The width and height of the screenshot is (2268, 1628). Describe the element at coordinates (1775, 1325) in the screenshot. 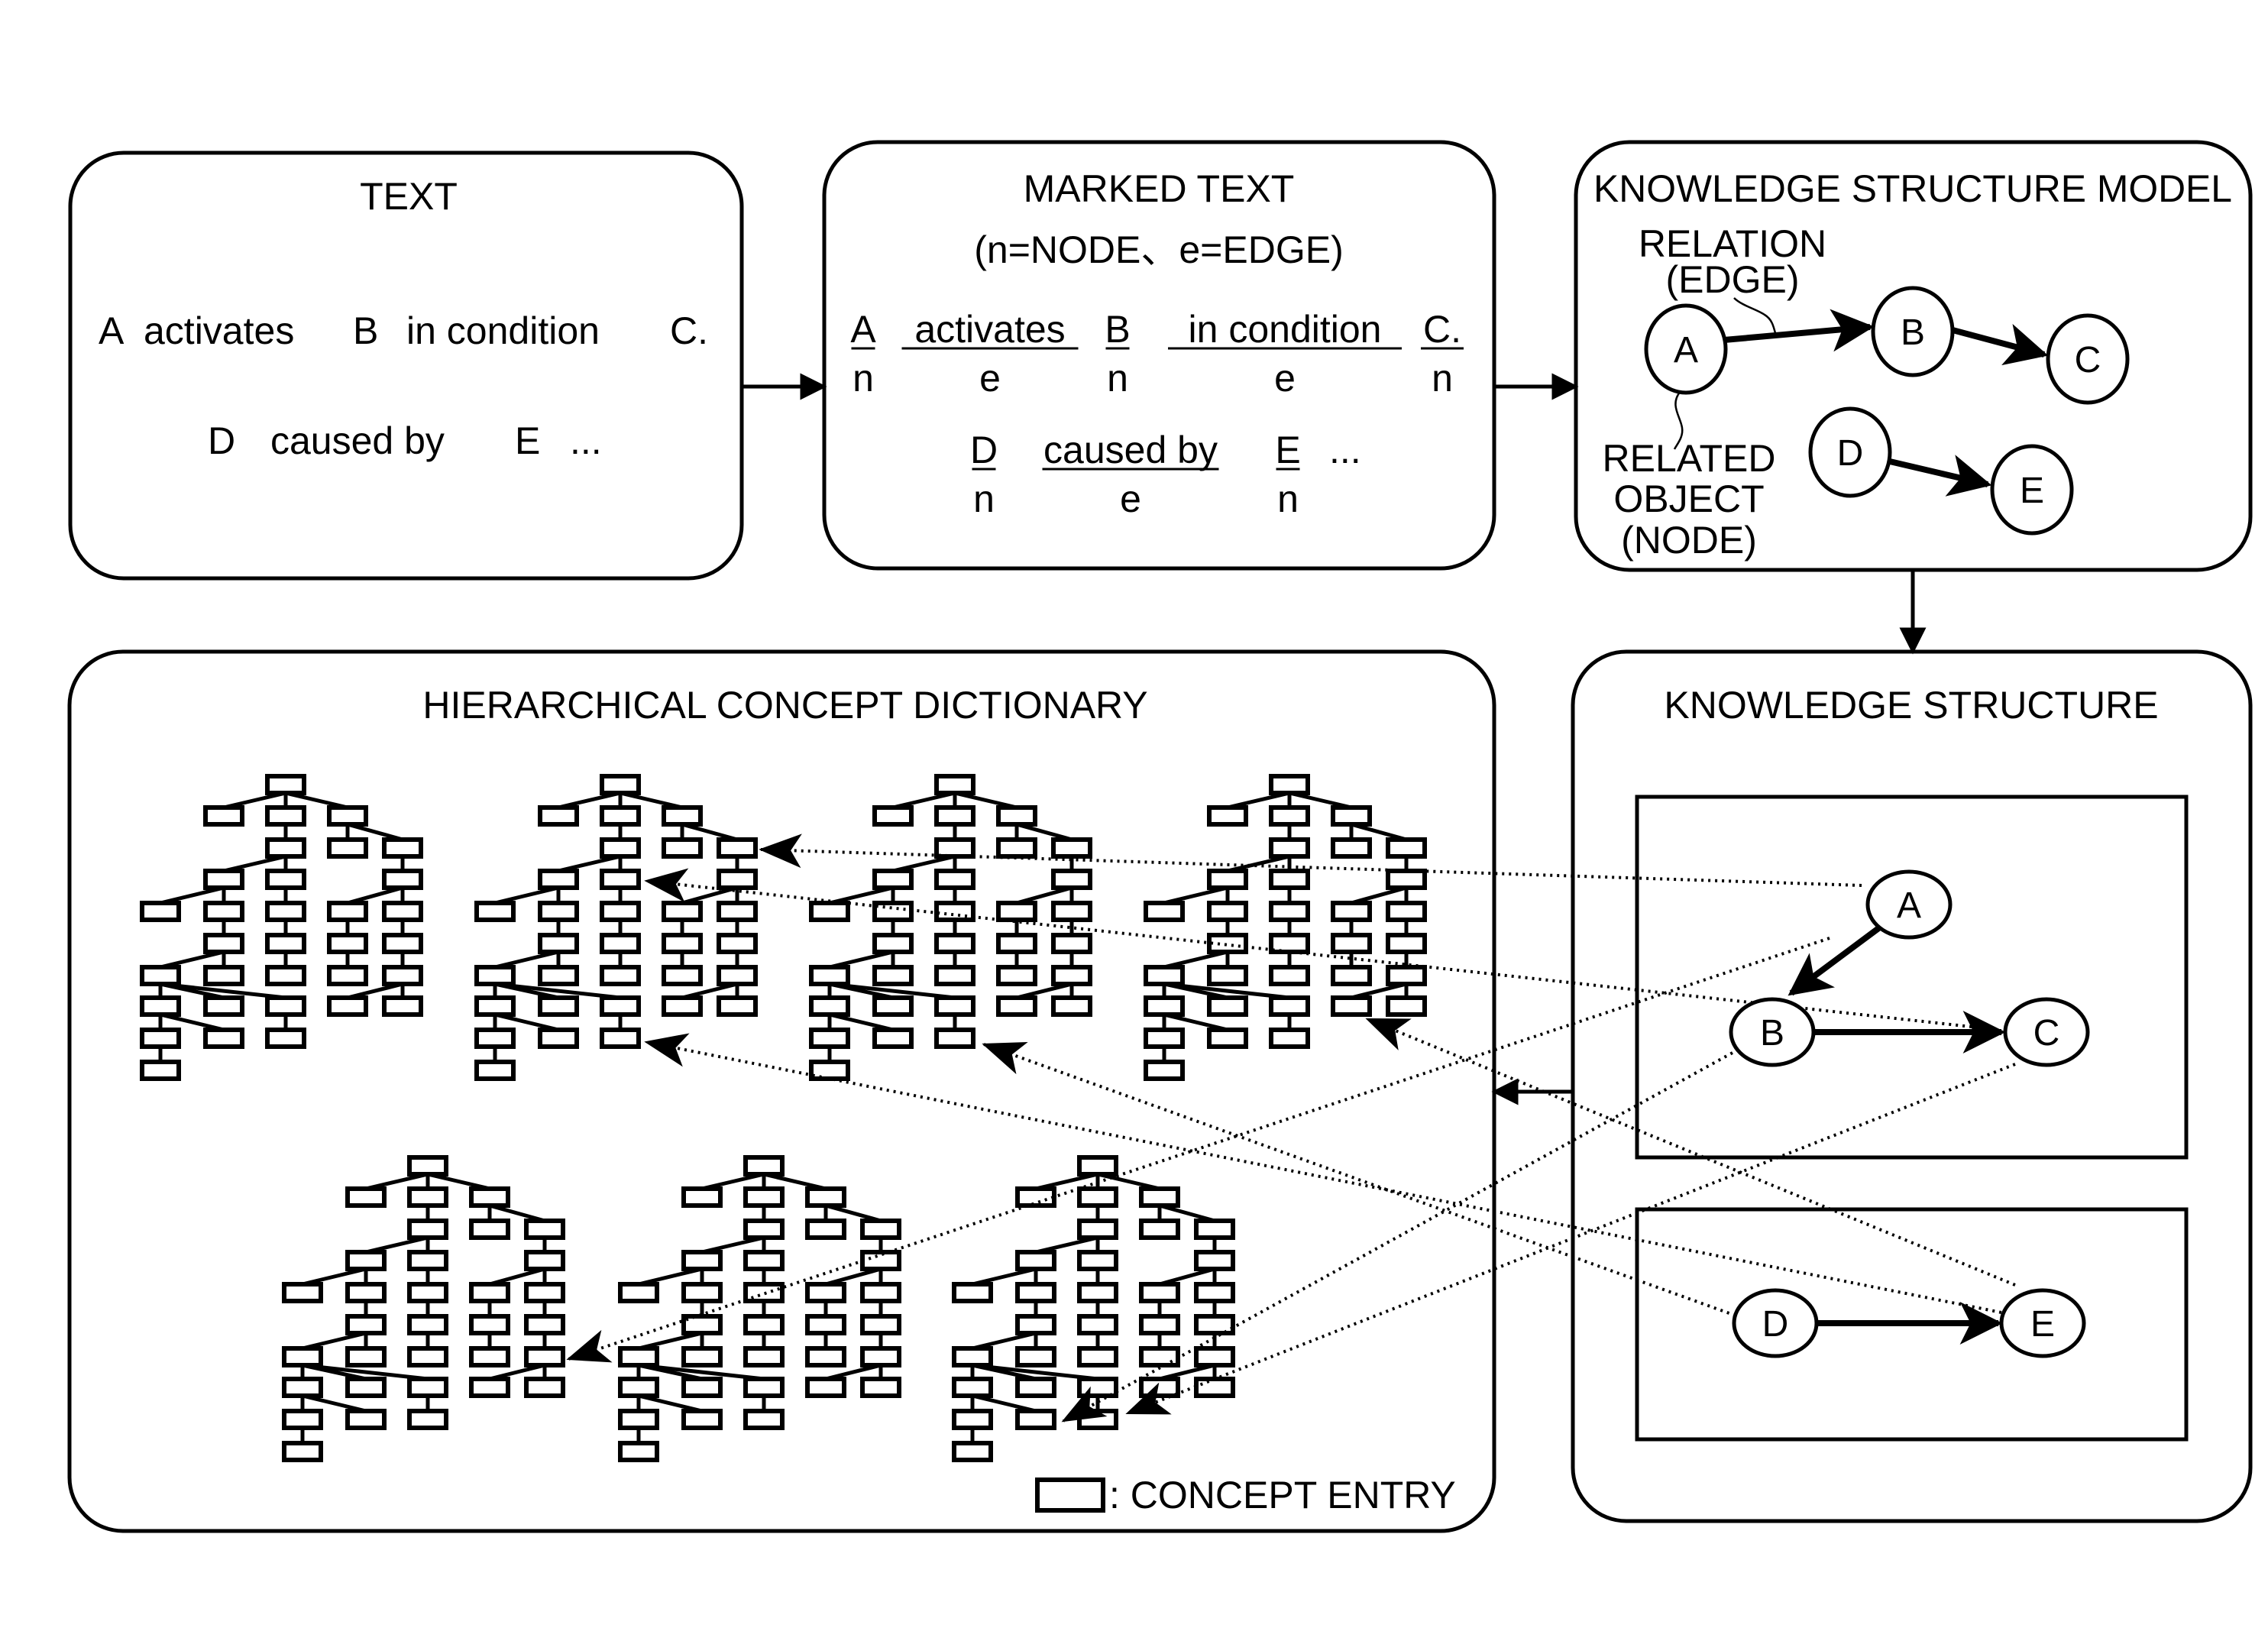

I see `svg-text: D` at that location.